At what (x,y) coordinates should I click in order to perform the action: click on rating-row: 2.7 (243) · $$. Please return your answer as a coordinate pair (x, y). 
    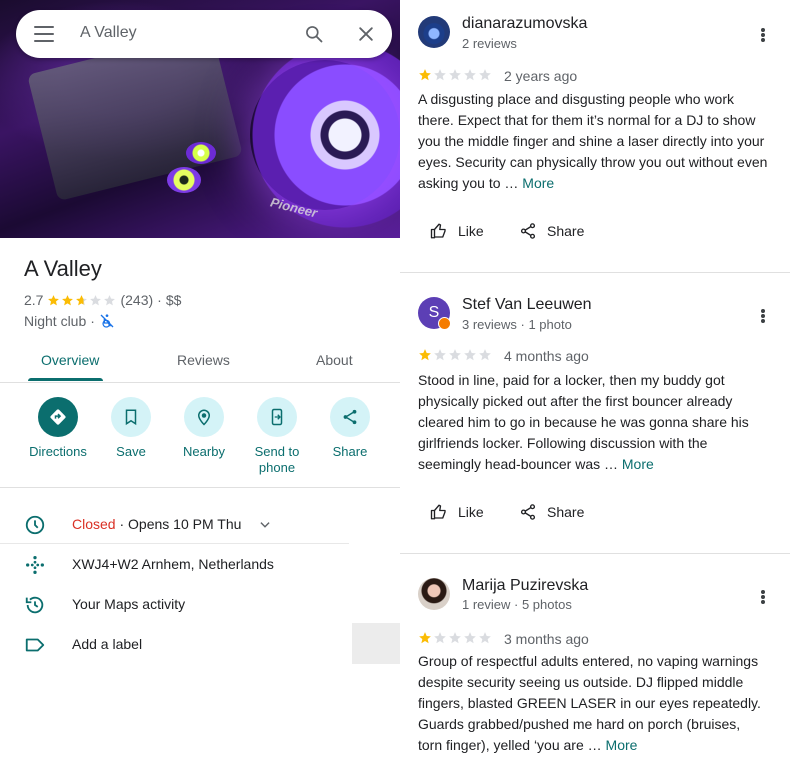
    Looking at the image, I should click on (102, 300).